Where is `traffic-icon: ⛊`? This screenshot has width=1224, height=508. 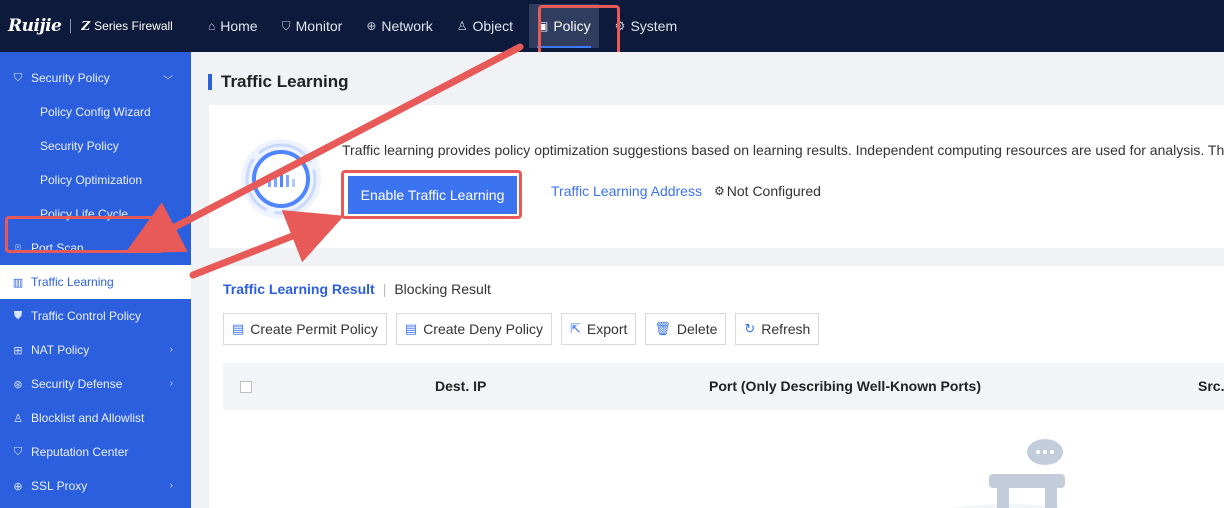 traffic-icon: ⛊ is located at coordinates (18, 315).